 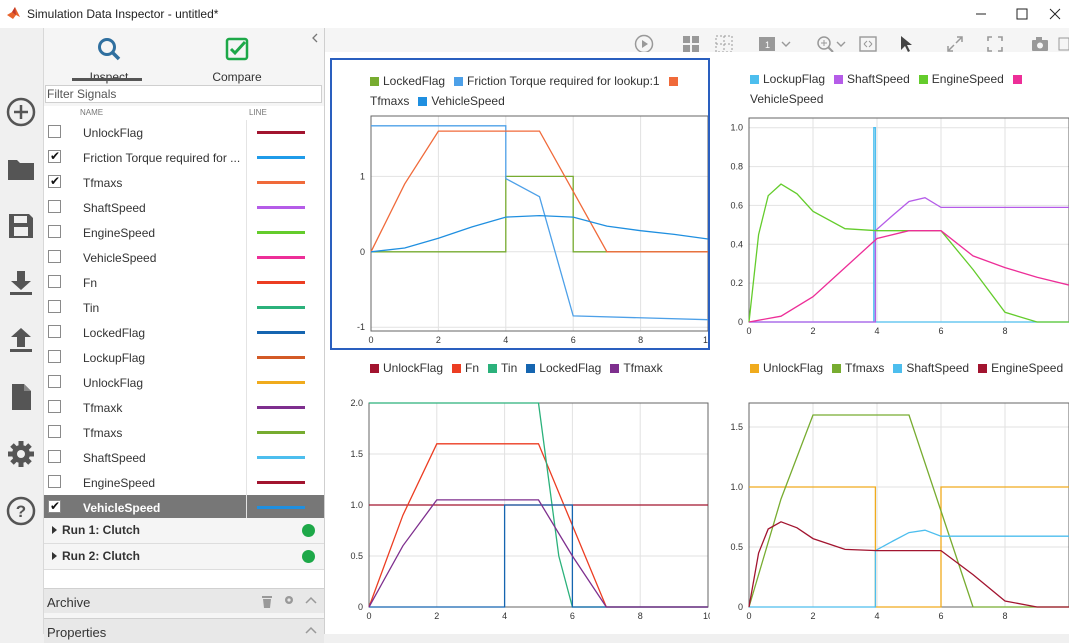 What do you see at coordinates (184, 531) in the screenshot?
I see `run-1-row: Run 1: Clutch` at bounding box center [184, 531].